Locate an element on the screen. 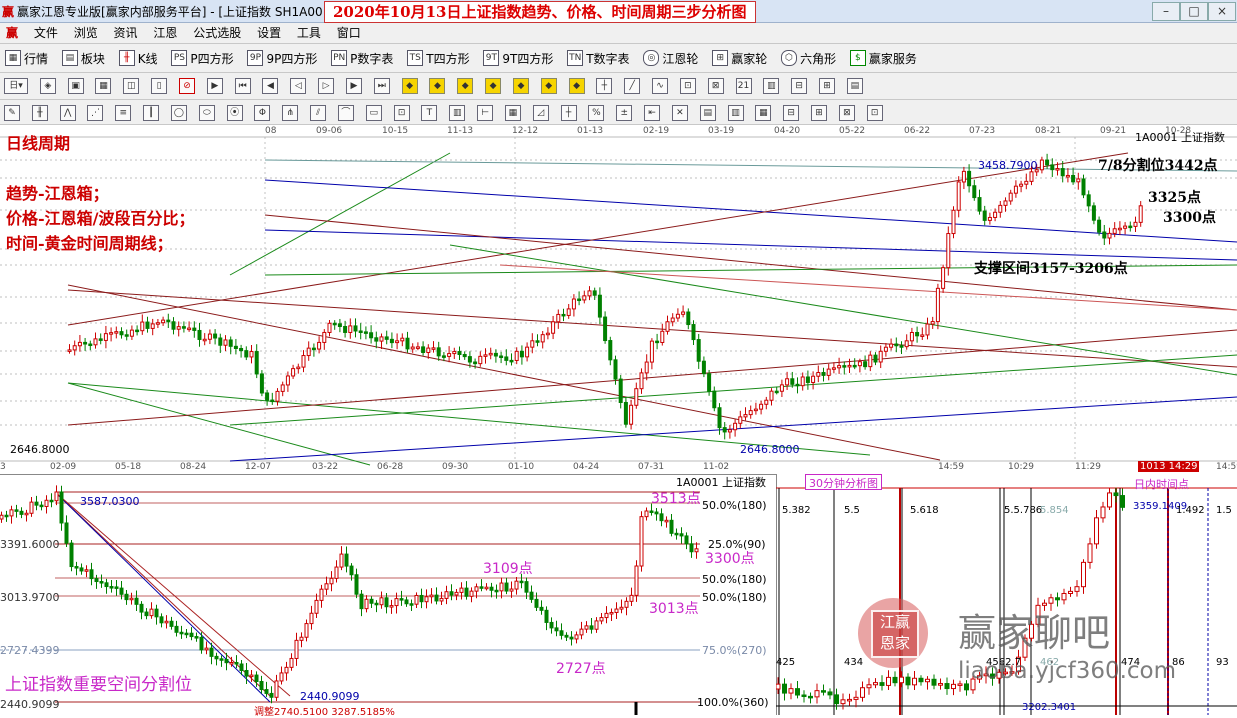 The width and height of the screenshot is (1237, 718). channel-tool-icon: ⫽ is located at coordinates (318, 113).